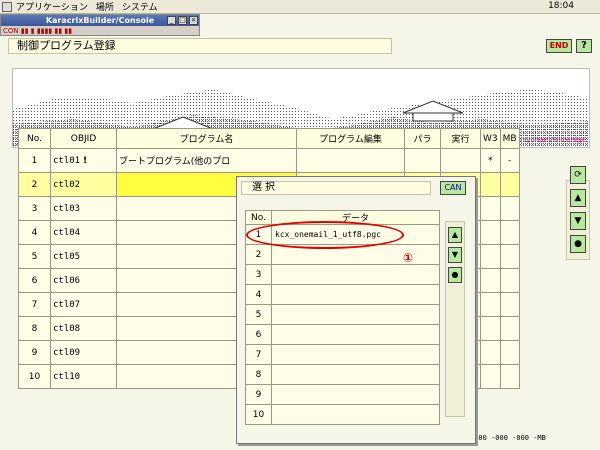 The height and width of the screenshot is (450, 600). I want to click on dialog-row-no: 4, so click(258, 294).